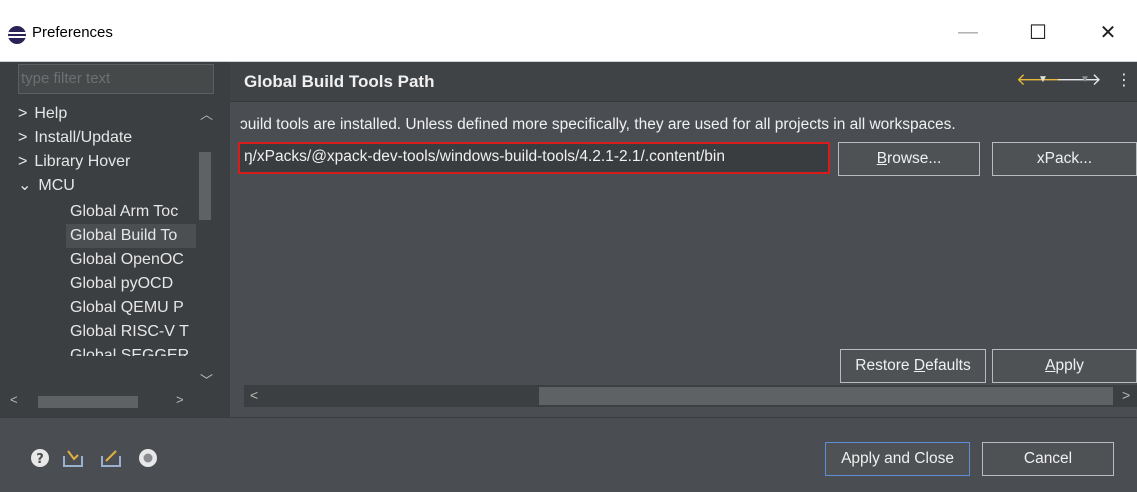  Describe the element at coordinates (73, 458) in the screenshot. I see `import-icon` at that location.